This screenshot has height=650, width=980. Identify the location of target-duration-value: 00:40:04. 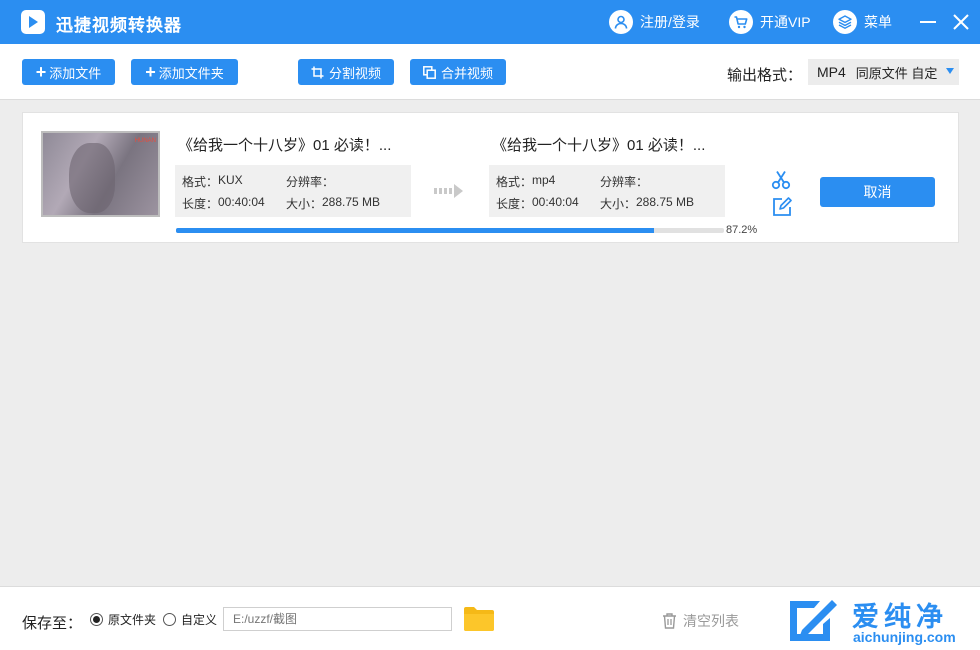
(555, 202).